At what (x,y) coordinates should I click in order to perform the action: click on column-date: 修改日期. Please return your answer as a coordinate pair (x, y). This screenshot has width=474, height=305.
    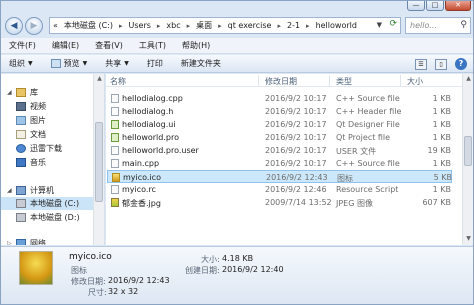
    Looking at the image, I should click on (281, 81).